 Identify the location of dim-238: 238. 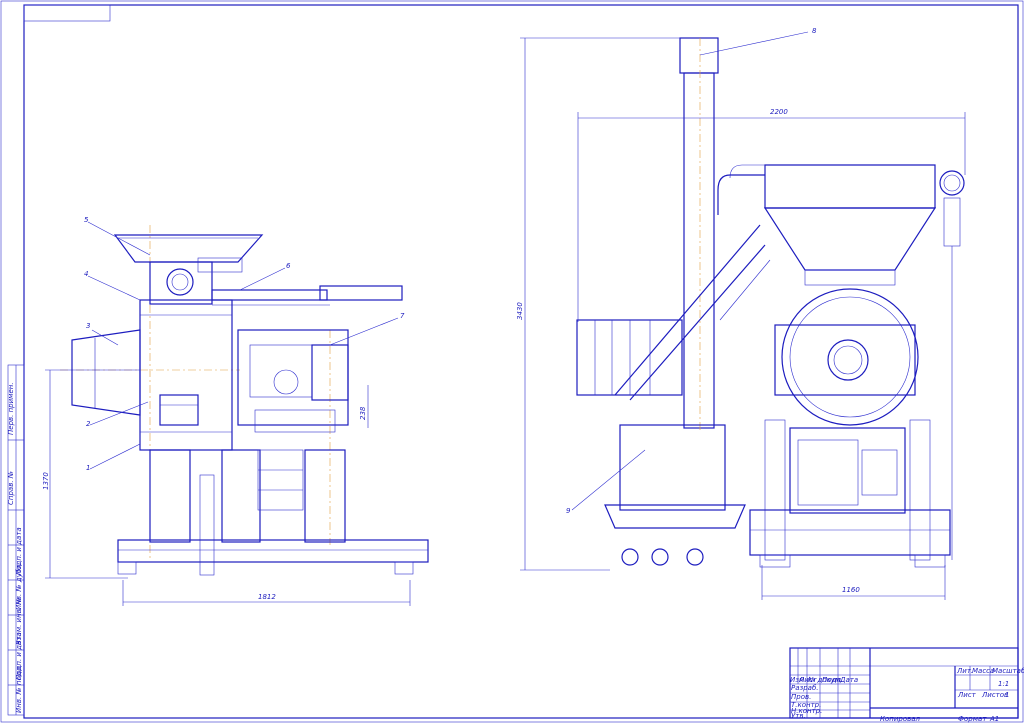
(363, 413).